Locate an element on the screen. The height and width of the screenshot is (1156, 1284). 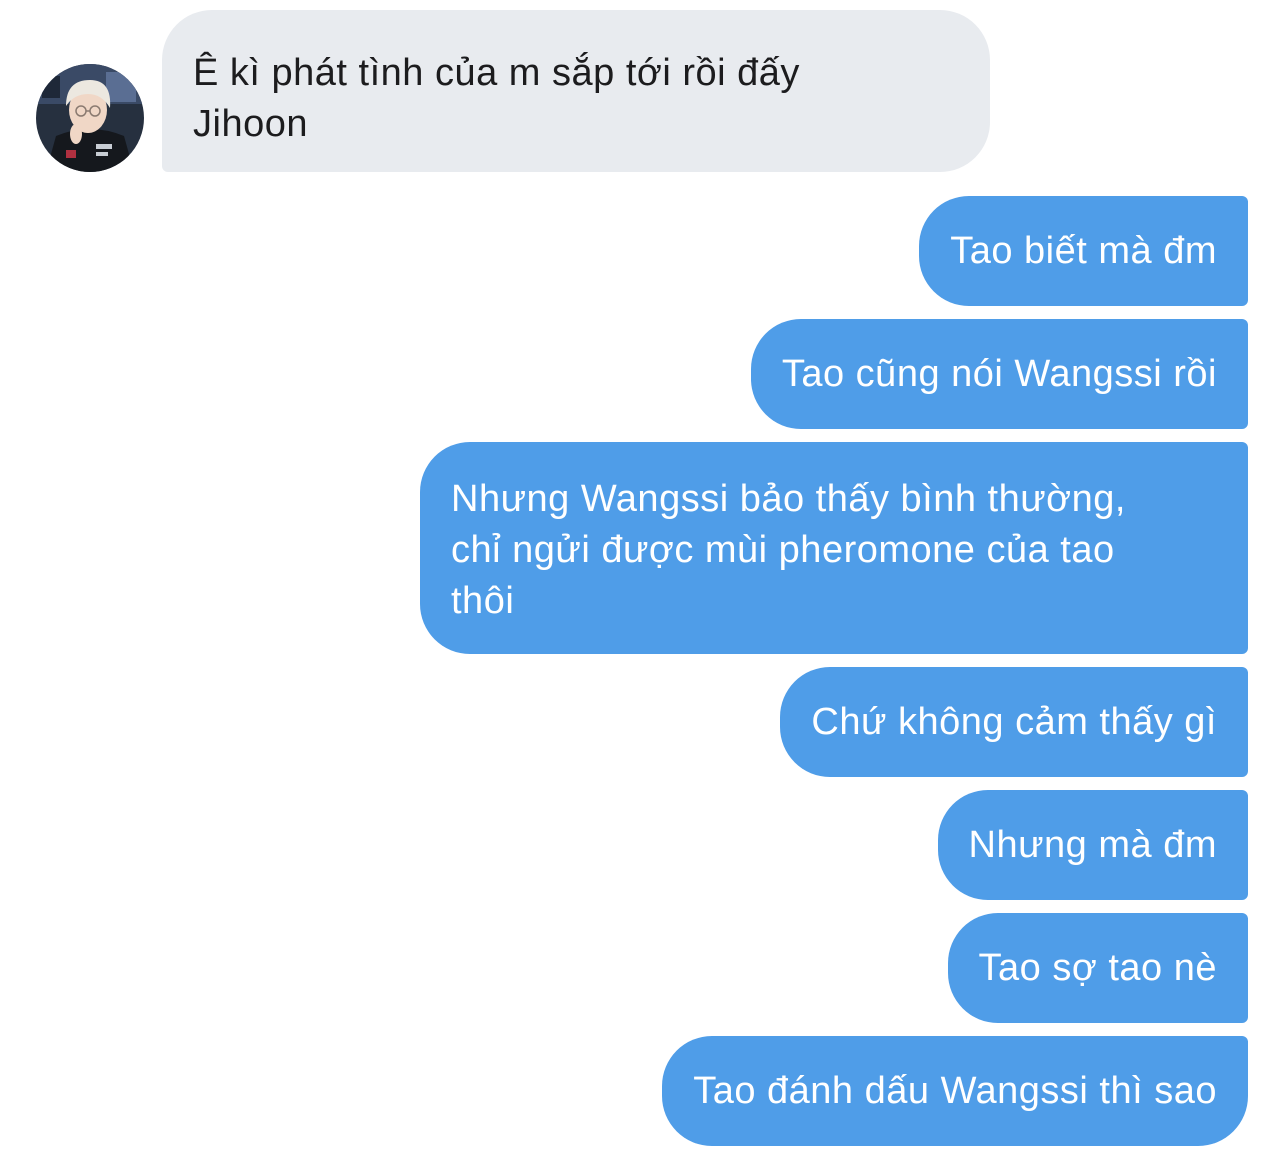
message-text-line: Ê kì phát tình của m sắp tới rồi đấy is located at coordinates (496, 73).